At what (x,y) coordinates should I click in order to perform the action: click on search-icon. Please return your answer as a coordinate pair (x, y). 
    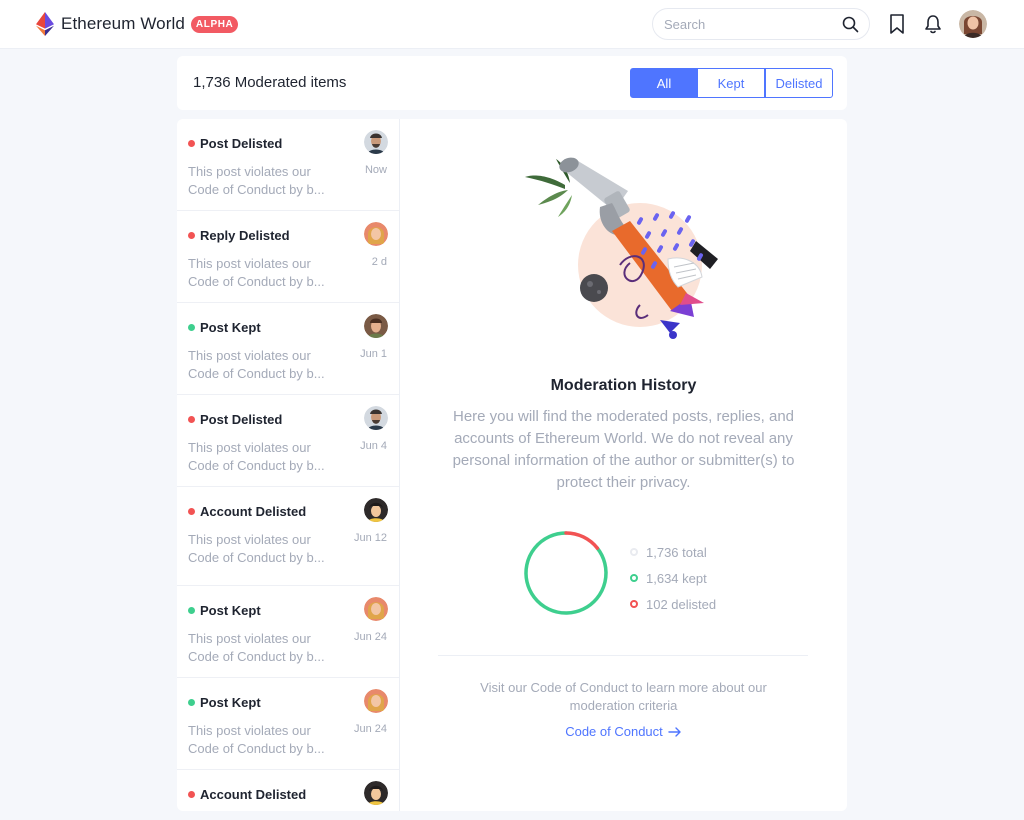
    Looking at the image, I should click on (850, 24).